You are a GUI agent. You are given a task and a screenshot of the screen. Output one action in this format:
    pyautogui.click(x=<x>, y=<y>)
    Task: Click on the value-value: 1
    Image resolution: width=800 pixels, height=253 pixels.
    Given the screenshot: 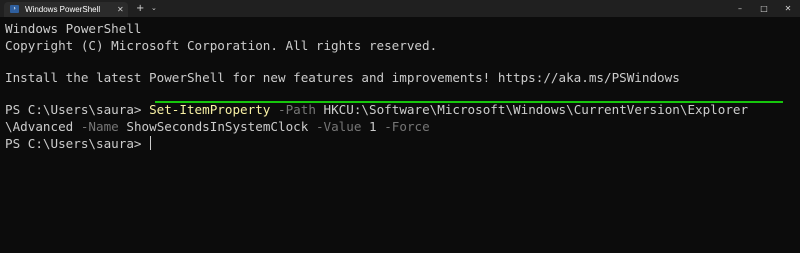 What is the action you would take?
    pyautogui.click(x=373, y=126)
    